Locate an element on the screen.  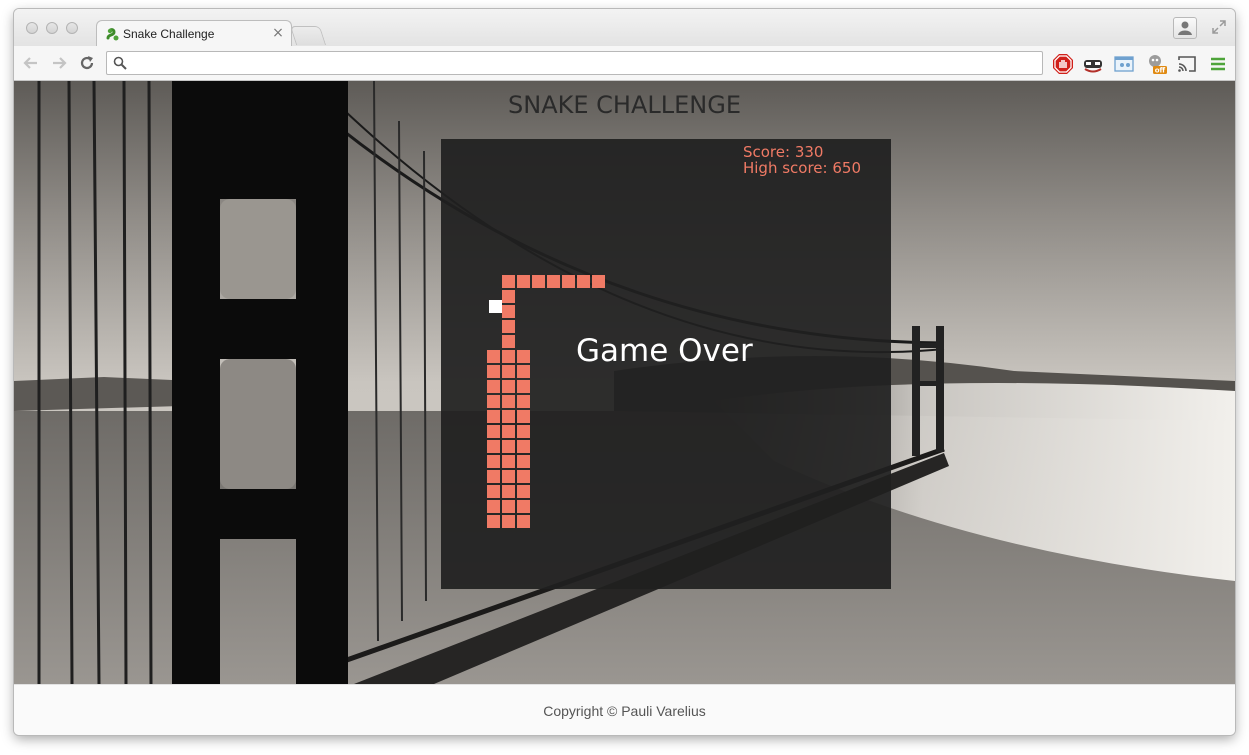
fullscreen-icon is located at coordinates (1219, 27).